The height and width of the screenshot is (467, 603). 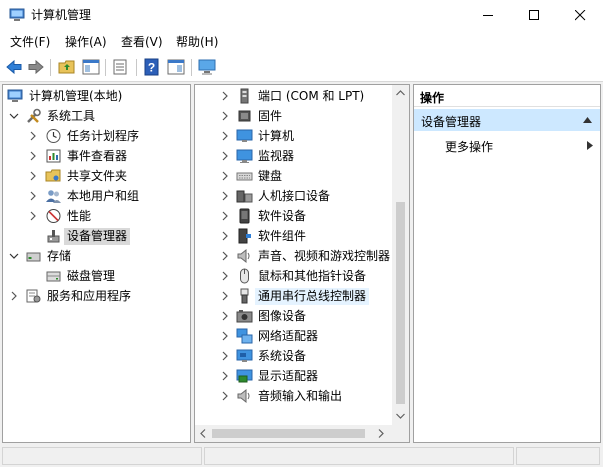 What do you see at coordinates (282, 276) in the screenshot?
I see `device-item-mice: 鼠标和其他指针设备` at bounding box center [282, 276].